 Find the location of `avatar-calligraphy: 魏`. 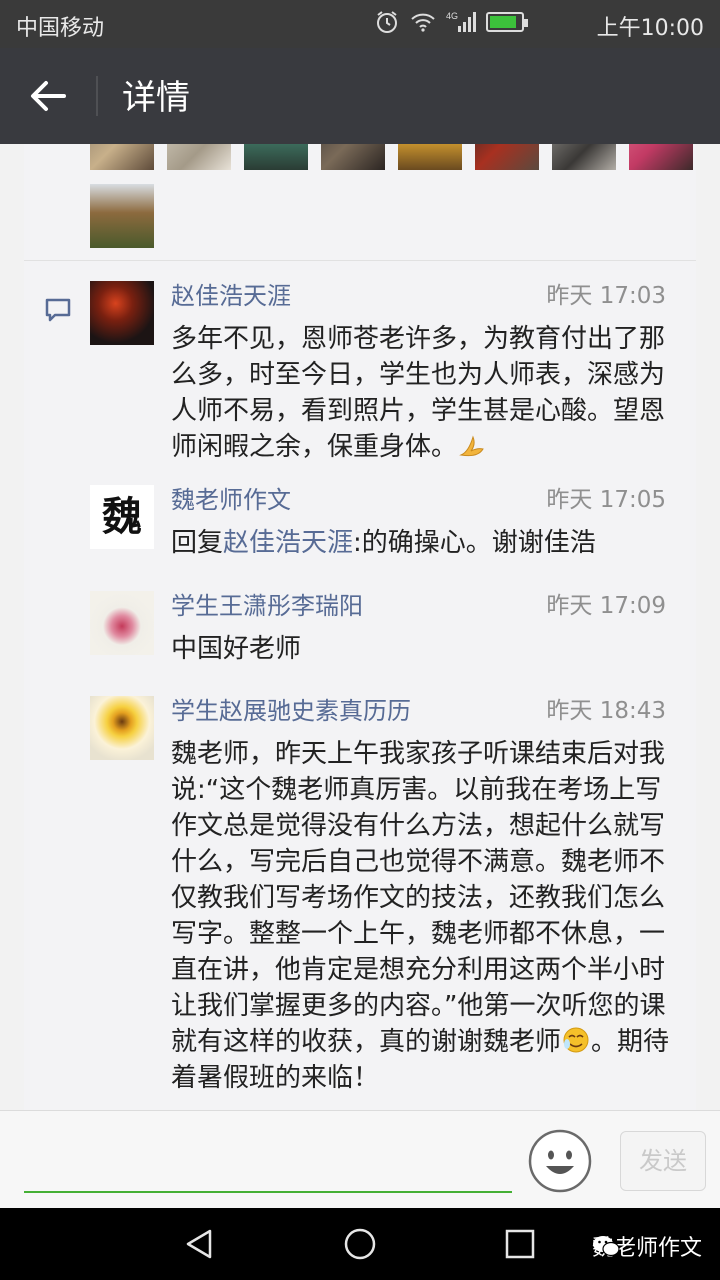

avatar-calligraphy: 魏 is located at coordinates (122, 516).